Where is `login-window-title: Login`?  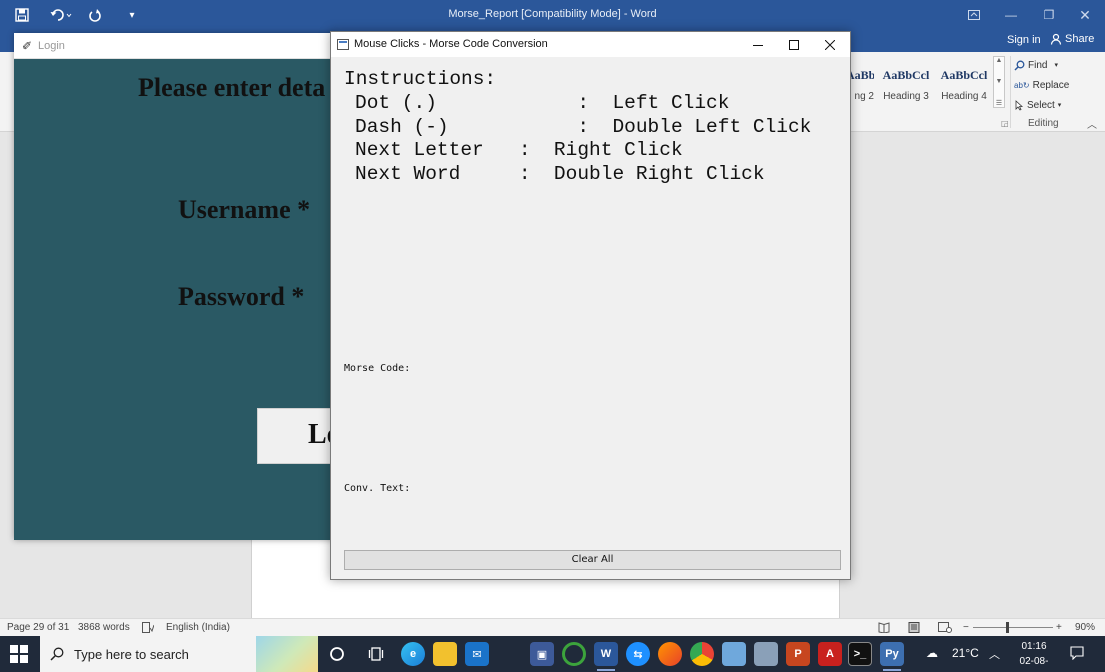 login-window-title: Login is located at coordinates (51, 46).